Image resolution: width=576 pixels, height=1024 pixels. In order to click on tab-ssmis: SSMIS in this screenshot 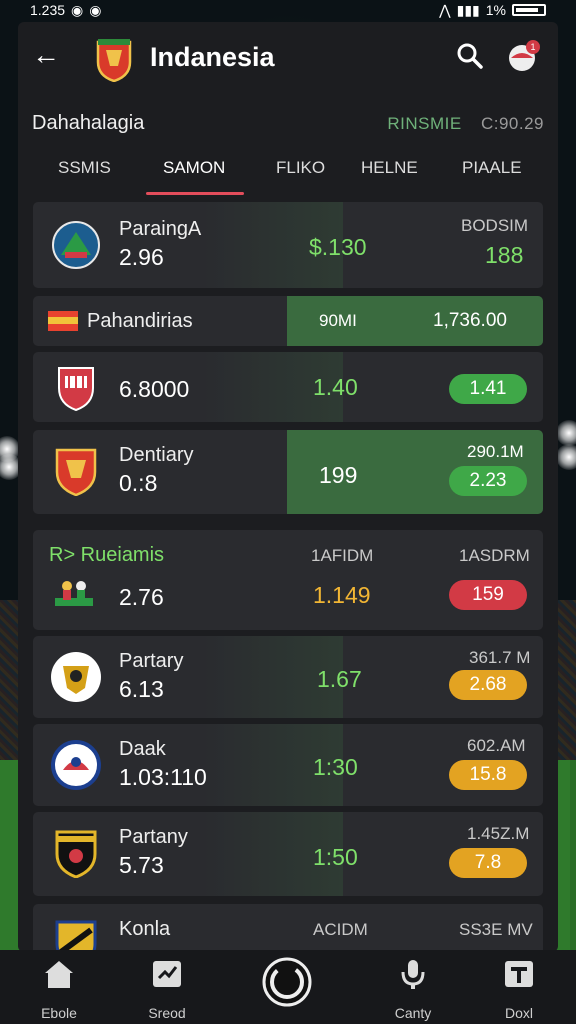, I will do `click(84, 168)`.